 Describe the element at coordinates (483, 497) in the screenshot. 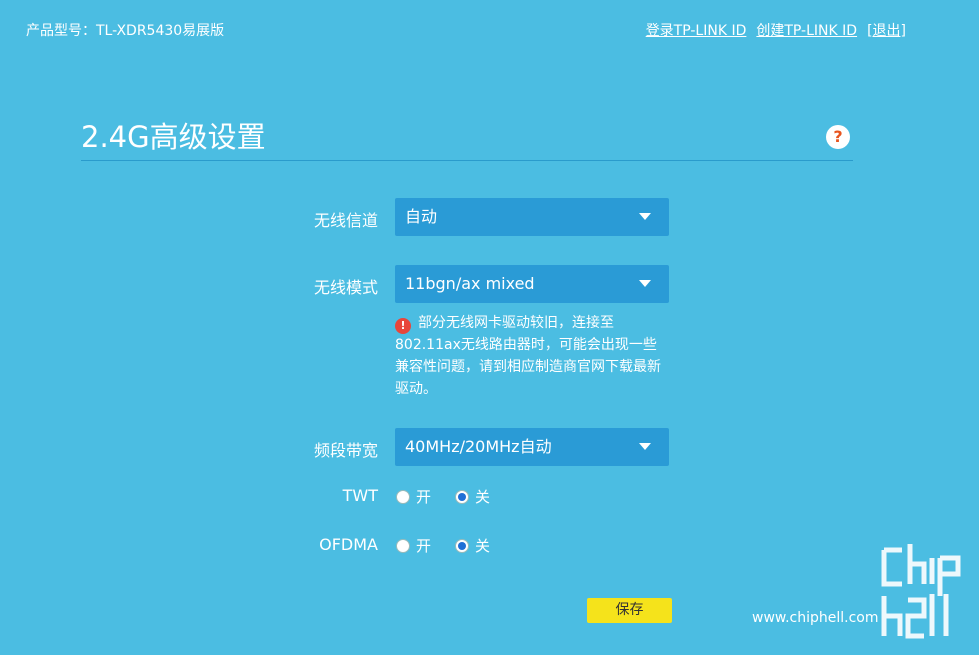

I see `twt-off-label: 关` at that location.